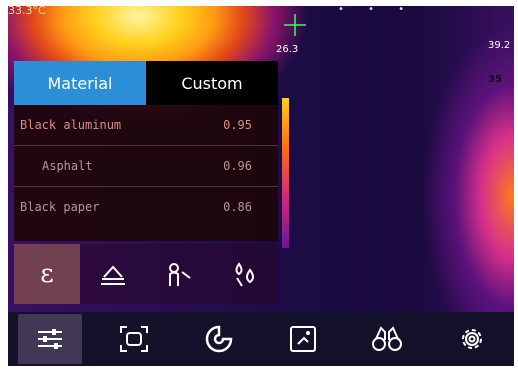 This screenshot has height=372, width=518. I want to click on measurement-button, so click(134, 339).